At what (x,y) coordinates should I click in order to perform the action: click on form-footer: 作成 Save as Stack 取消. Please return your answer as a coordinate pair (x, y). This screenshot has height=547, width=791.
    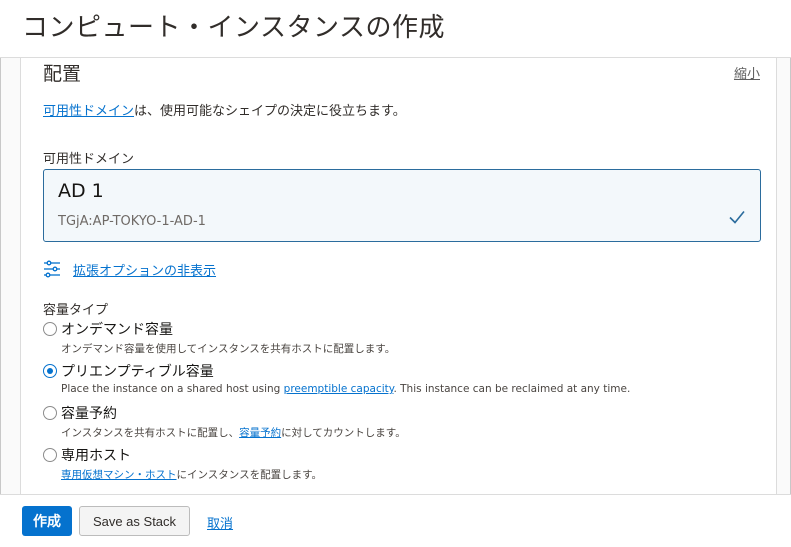
    Looking at the image, I should click on (395, 520).